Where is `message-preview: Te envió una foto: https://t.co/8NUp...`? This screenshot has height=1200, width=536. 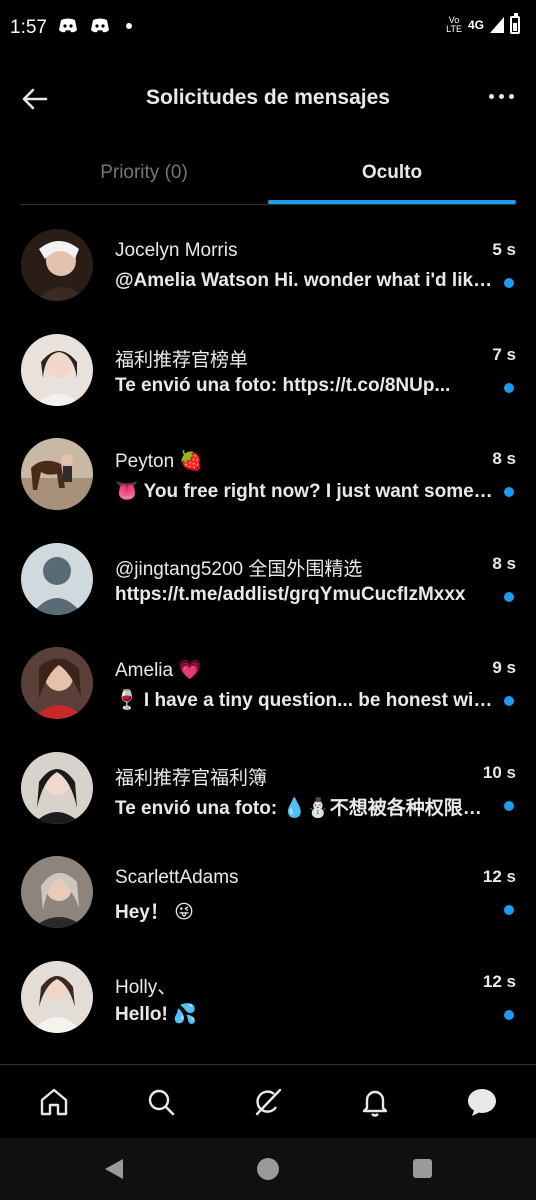 message-preview: Te envió una foto: https://t.co/8NUp... is located at coordinates (283, 385).